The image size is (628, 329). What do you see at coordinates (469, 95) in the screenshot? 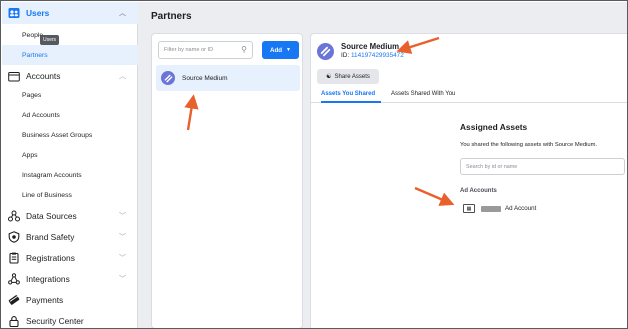
I see `tab-bar: Assets You Shared Assets Shared With You` at bounding box center [469, 95].